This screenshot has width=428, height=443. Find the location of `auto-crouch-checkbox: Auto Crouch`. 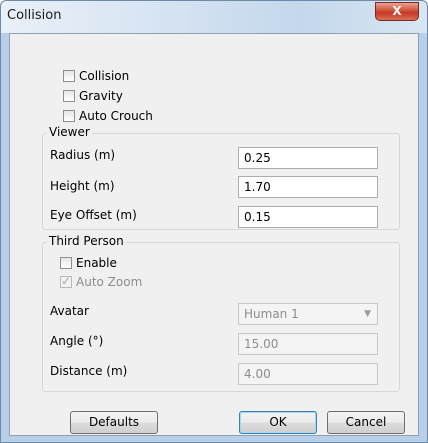

auto-crouch-checkbox: Auto Crouch is located at coordinates (108, 115).